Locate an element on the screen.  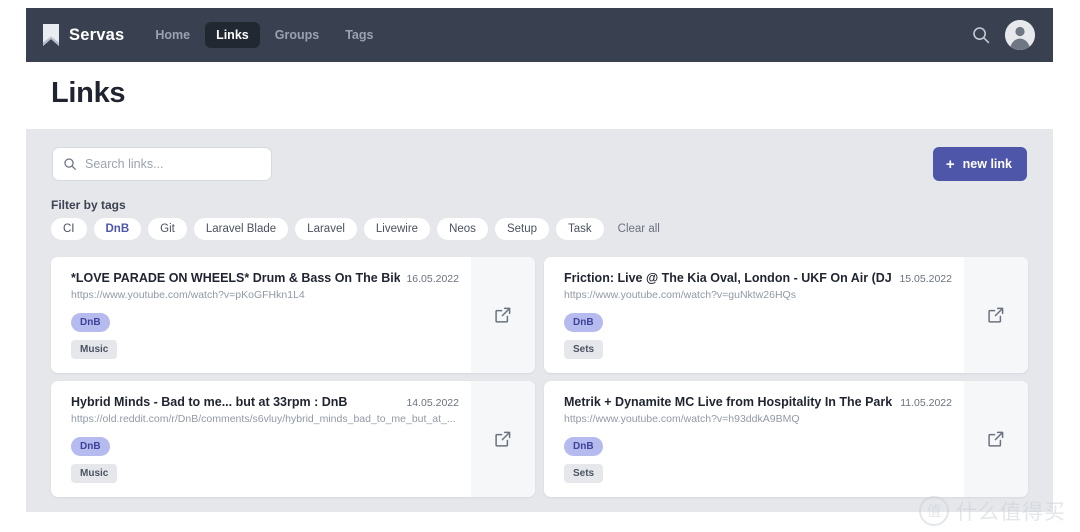
brand-name: Servas is located at coordinates (97, 34).